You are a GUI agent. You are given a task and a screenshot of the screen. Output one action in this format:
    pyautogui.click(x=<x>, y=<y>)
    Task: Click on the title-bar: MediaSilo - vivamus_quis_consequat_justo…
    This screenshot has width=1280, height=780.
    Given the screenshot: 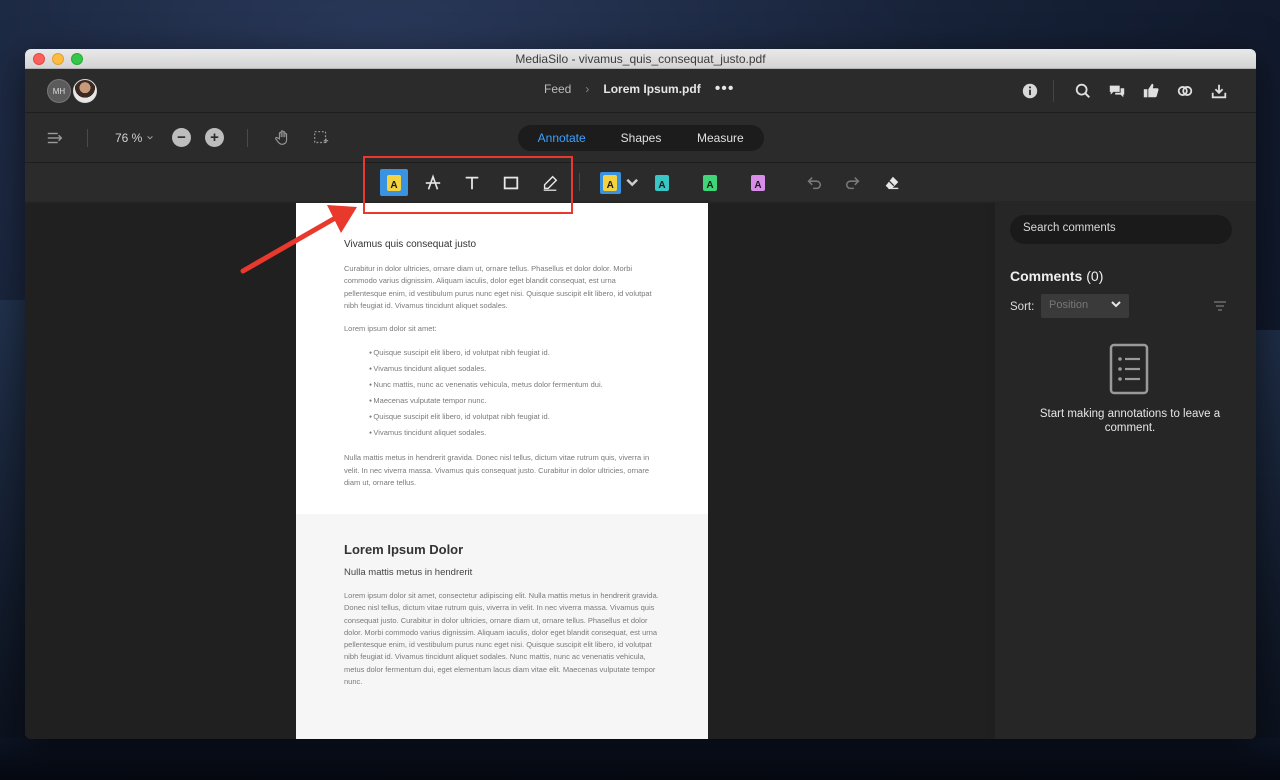 What is the action you would take?
    pyautogui.click(x=640, y=59)
    